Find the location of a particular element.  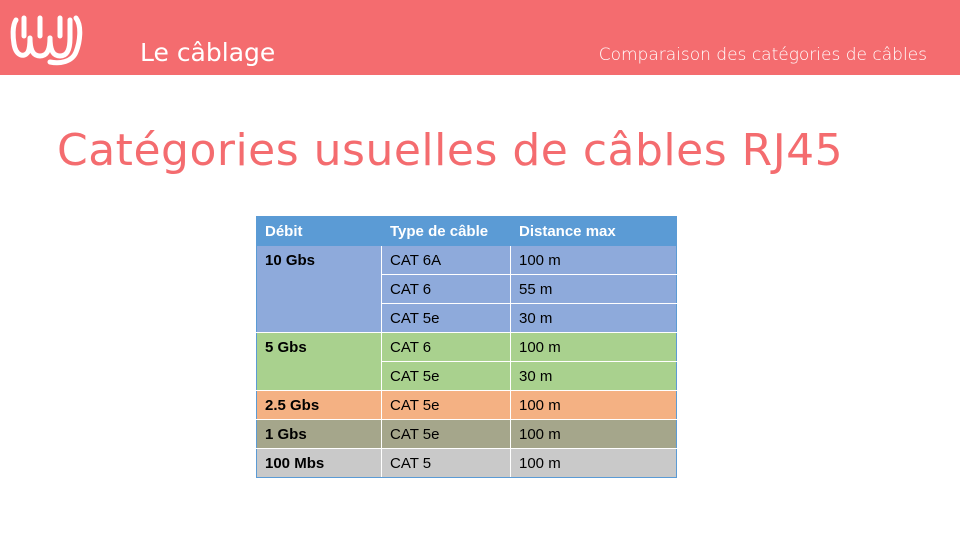

cable-type-cell: CAT 6A is located at coordinates (446, 260).